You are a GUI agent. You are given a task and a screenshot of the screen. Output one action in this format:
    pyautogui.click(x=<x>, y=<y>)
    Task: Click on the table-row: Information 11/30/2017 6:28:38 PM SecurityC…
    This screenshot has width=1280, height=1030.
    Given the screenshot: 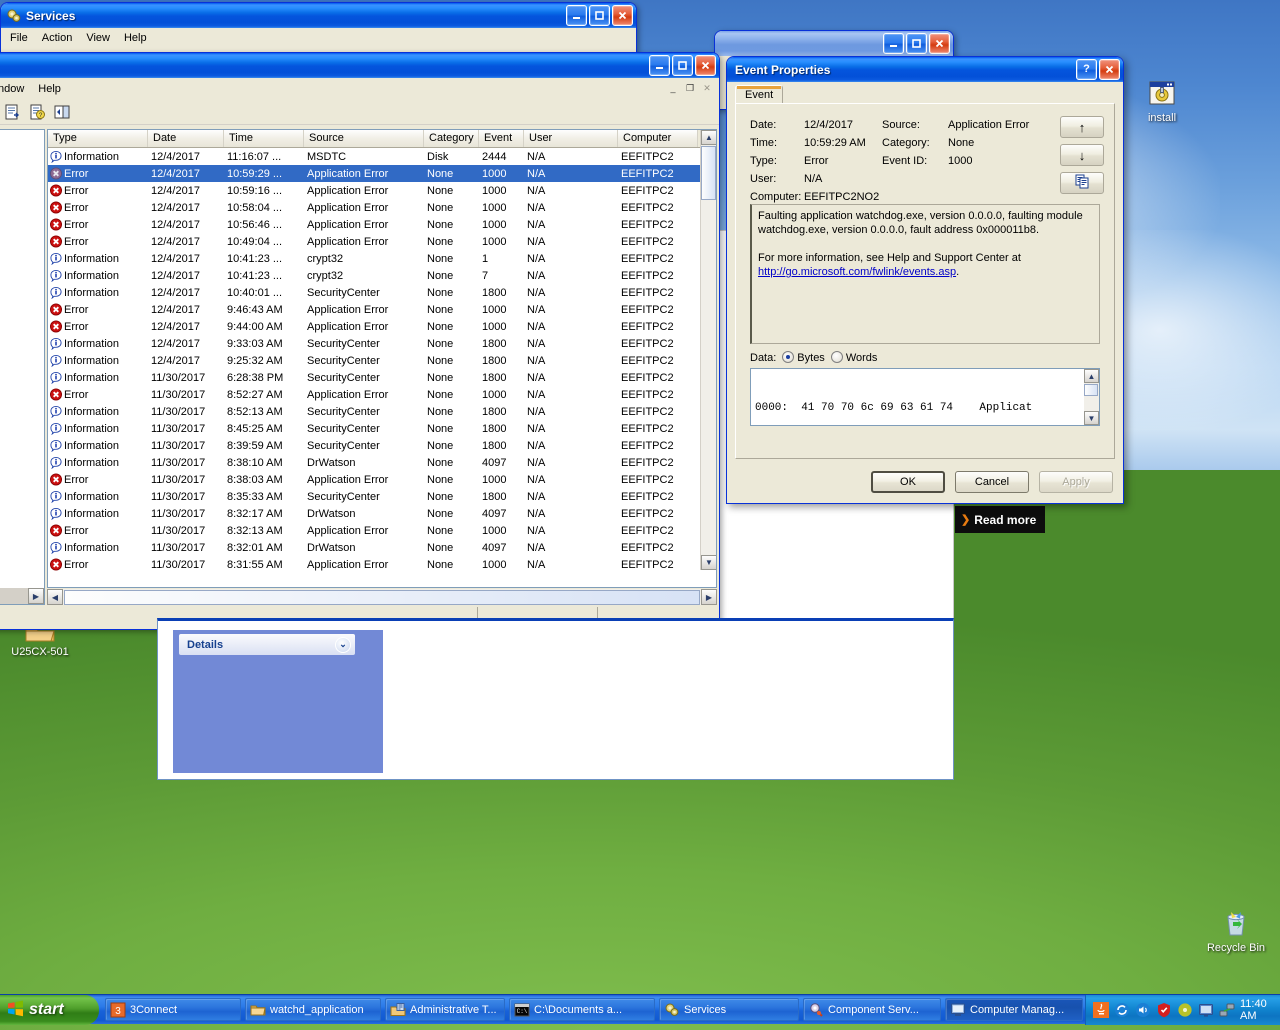 What is the action you would take?
    pyautogui.click(x=382, y=377)
    